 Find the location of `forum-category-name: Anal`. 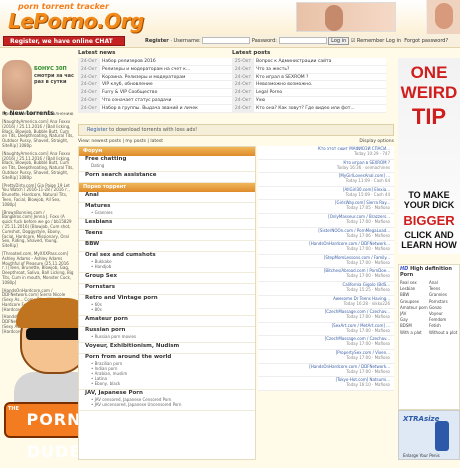

forum-category-name: Anal is located at coordinates (170, 195).